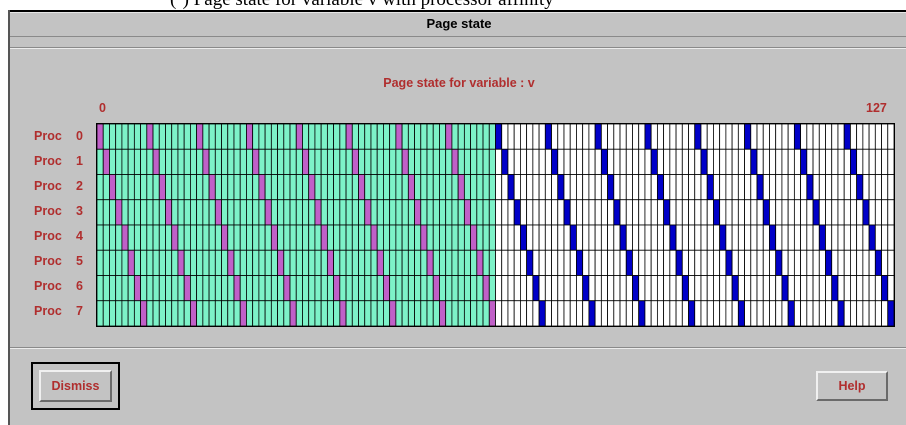  What do you see at coordinates (852, 386) in the screenshot?
I see `help-button: Help` at bounding box center [852, 386].